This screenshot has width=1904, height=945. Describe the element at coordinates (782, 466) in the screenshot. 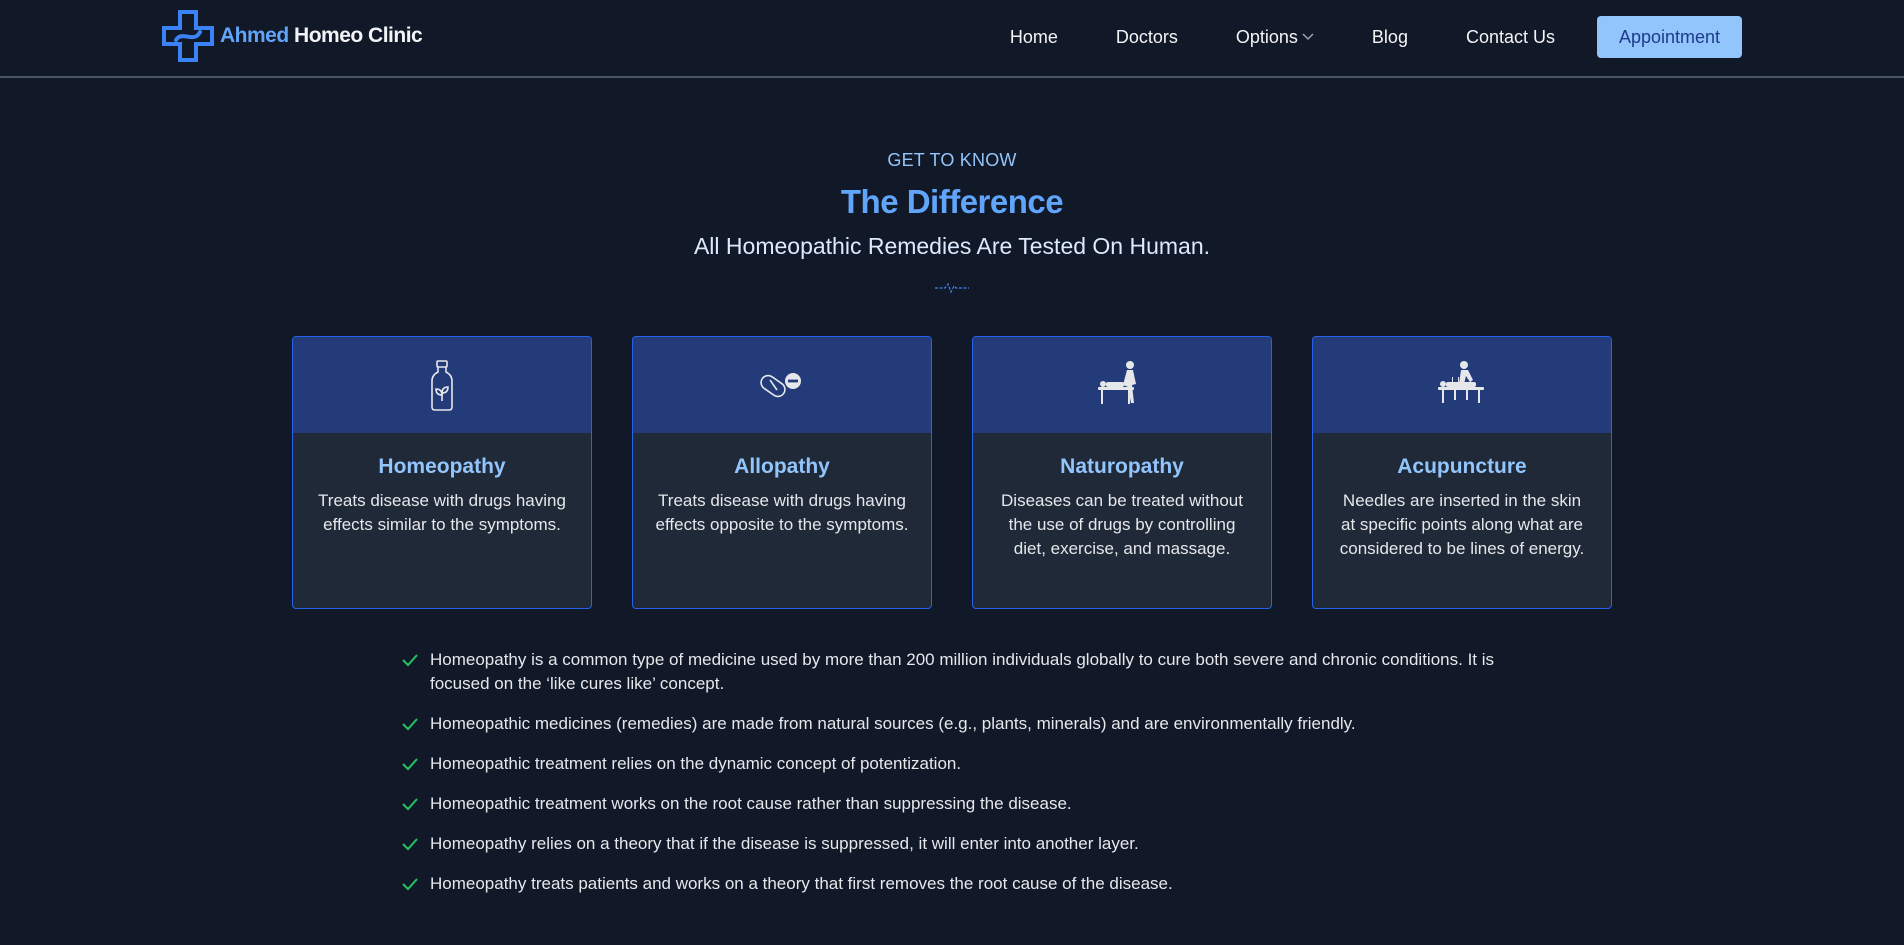

I see `card-title: Allopathy` at that location.